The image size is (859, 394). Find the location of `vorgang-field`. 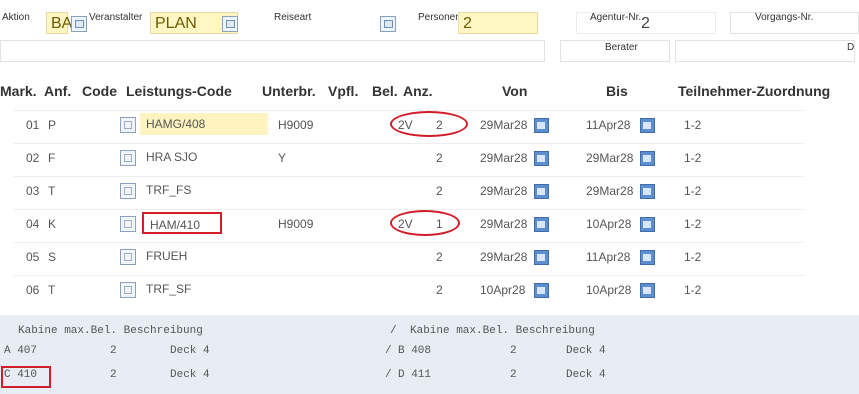

vorgang-field is located at coordinates (794, 23).